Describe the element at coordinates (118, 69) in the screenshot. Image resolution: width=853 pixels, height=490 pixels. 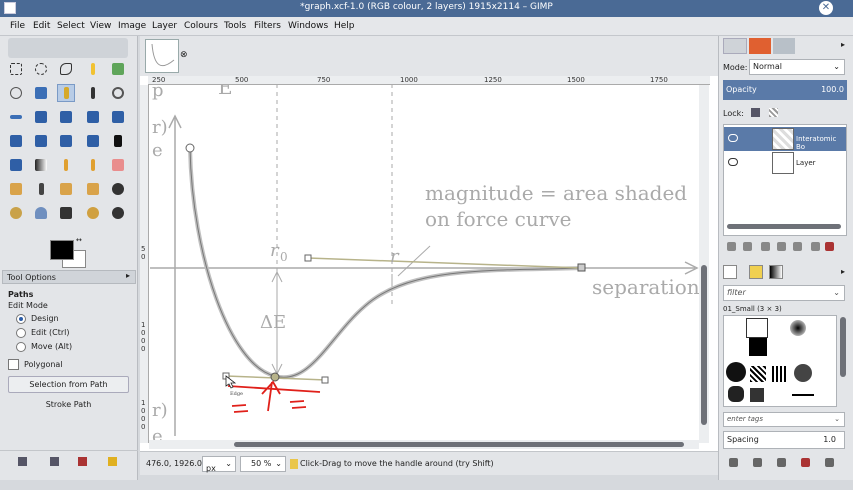
I see `select-by-color-tool-icon` at that location.